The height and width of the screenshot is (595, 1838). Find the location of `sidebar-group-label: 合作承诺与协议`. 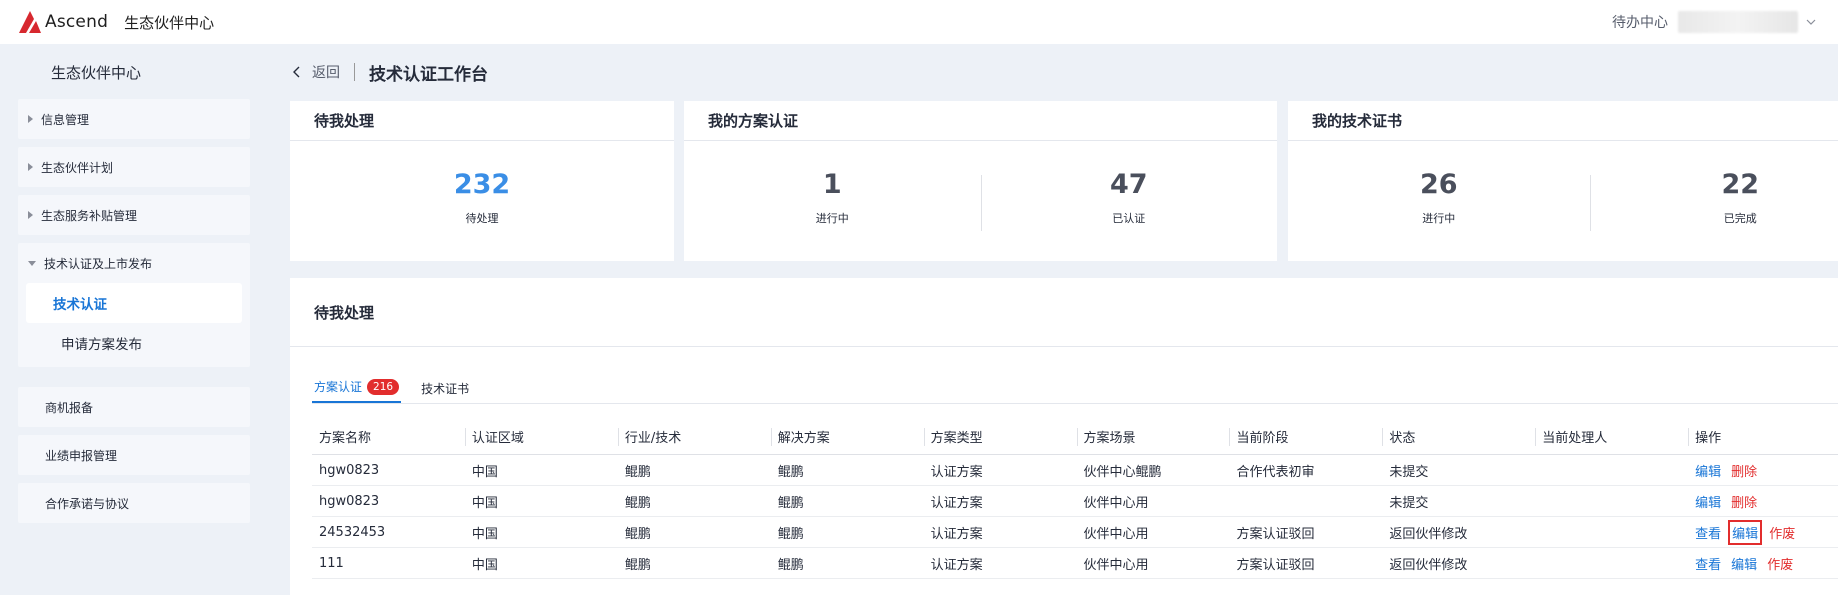

sidebar-group-label: 合作承诺与协议 is located at coordinates (87, 503).